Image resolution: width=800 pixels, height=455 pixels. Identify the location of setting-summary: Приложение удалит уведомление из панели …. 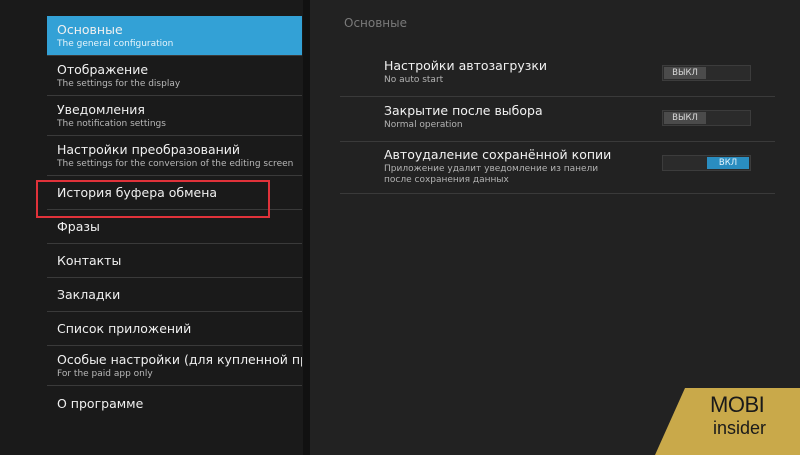
(491, 174).